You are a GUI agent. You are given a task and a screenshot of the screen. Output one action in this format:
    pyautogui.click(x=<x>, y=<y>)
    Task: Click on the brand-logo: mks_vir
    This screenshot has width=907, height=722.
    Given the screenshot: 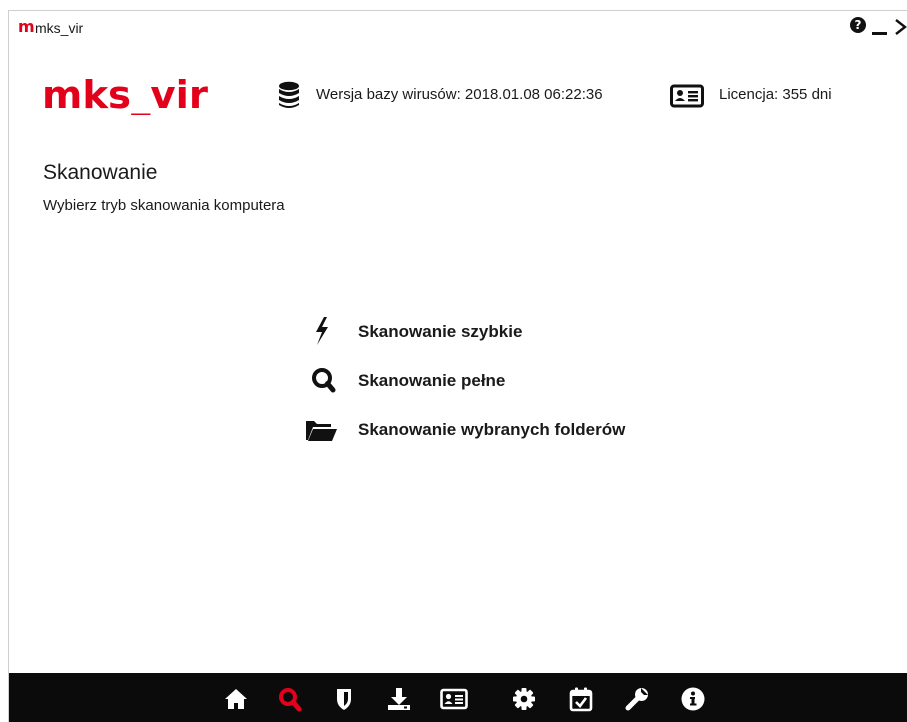 What is the action you would take?
    pyautogui.click(x=125, y=95)
    